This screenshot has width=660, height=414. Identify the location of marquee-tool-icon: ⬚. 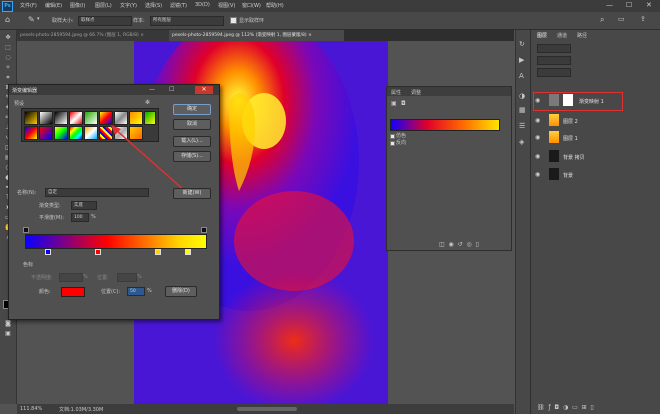
(8, 47).